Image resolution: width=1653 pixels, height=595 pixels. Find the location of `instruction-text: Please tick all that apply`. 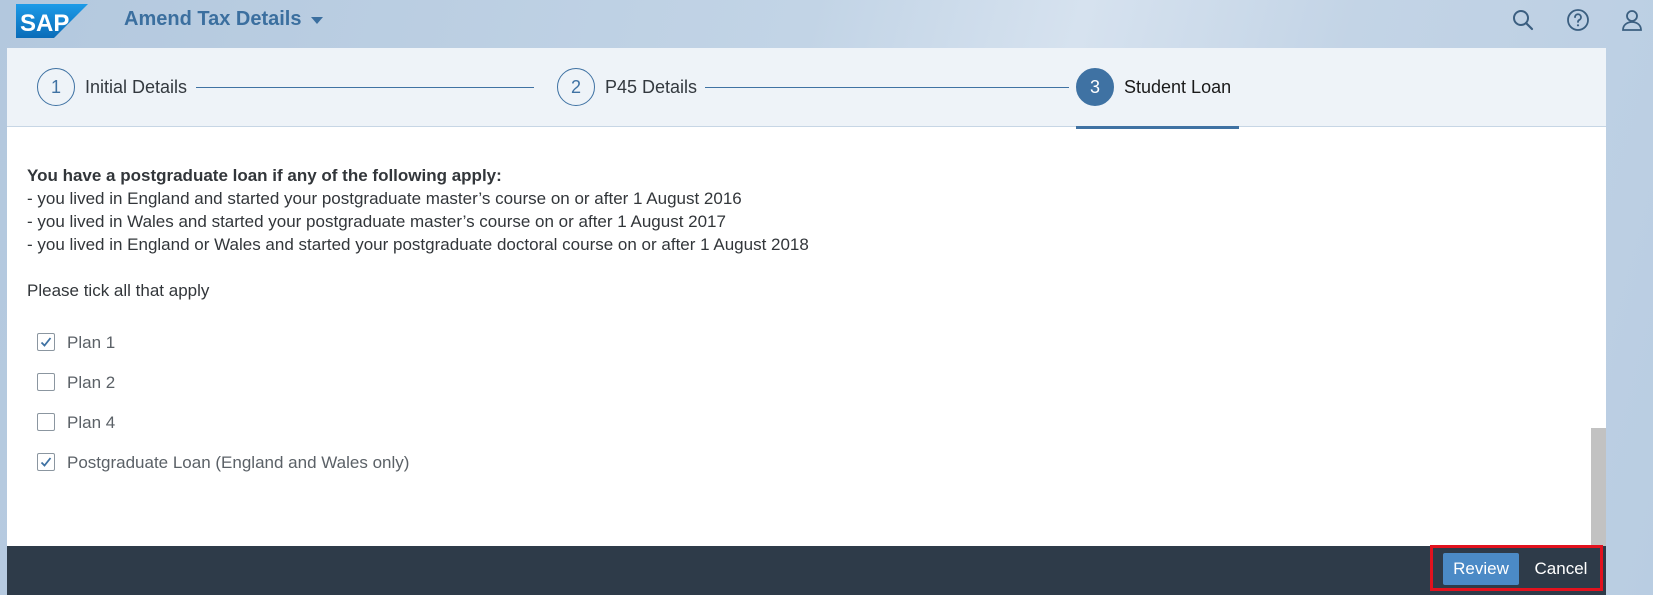

instruction-text: Please tick all that apply is located at coordinates (118, 290).